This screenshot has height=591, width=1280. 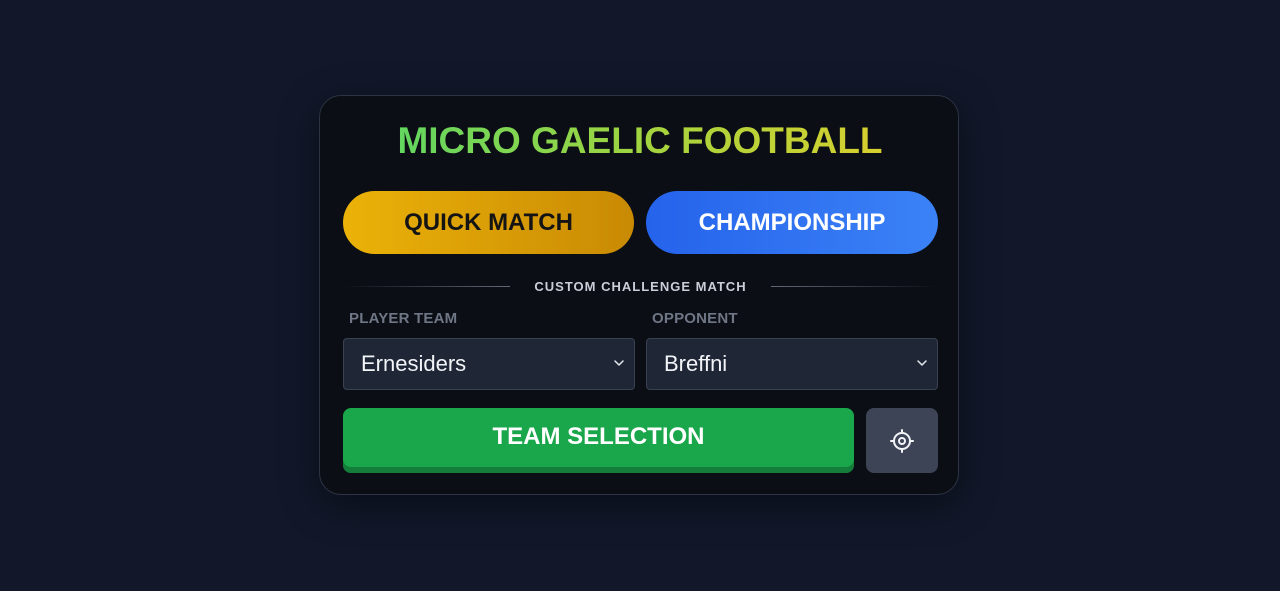 What do you see at coordinates (489, 364) in the screenshot?
I see `player-team-select: Ernesiders` at bounding box center [489, 364].